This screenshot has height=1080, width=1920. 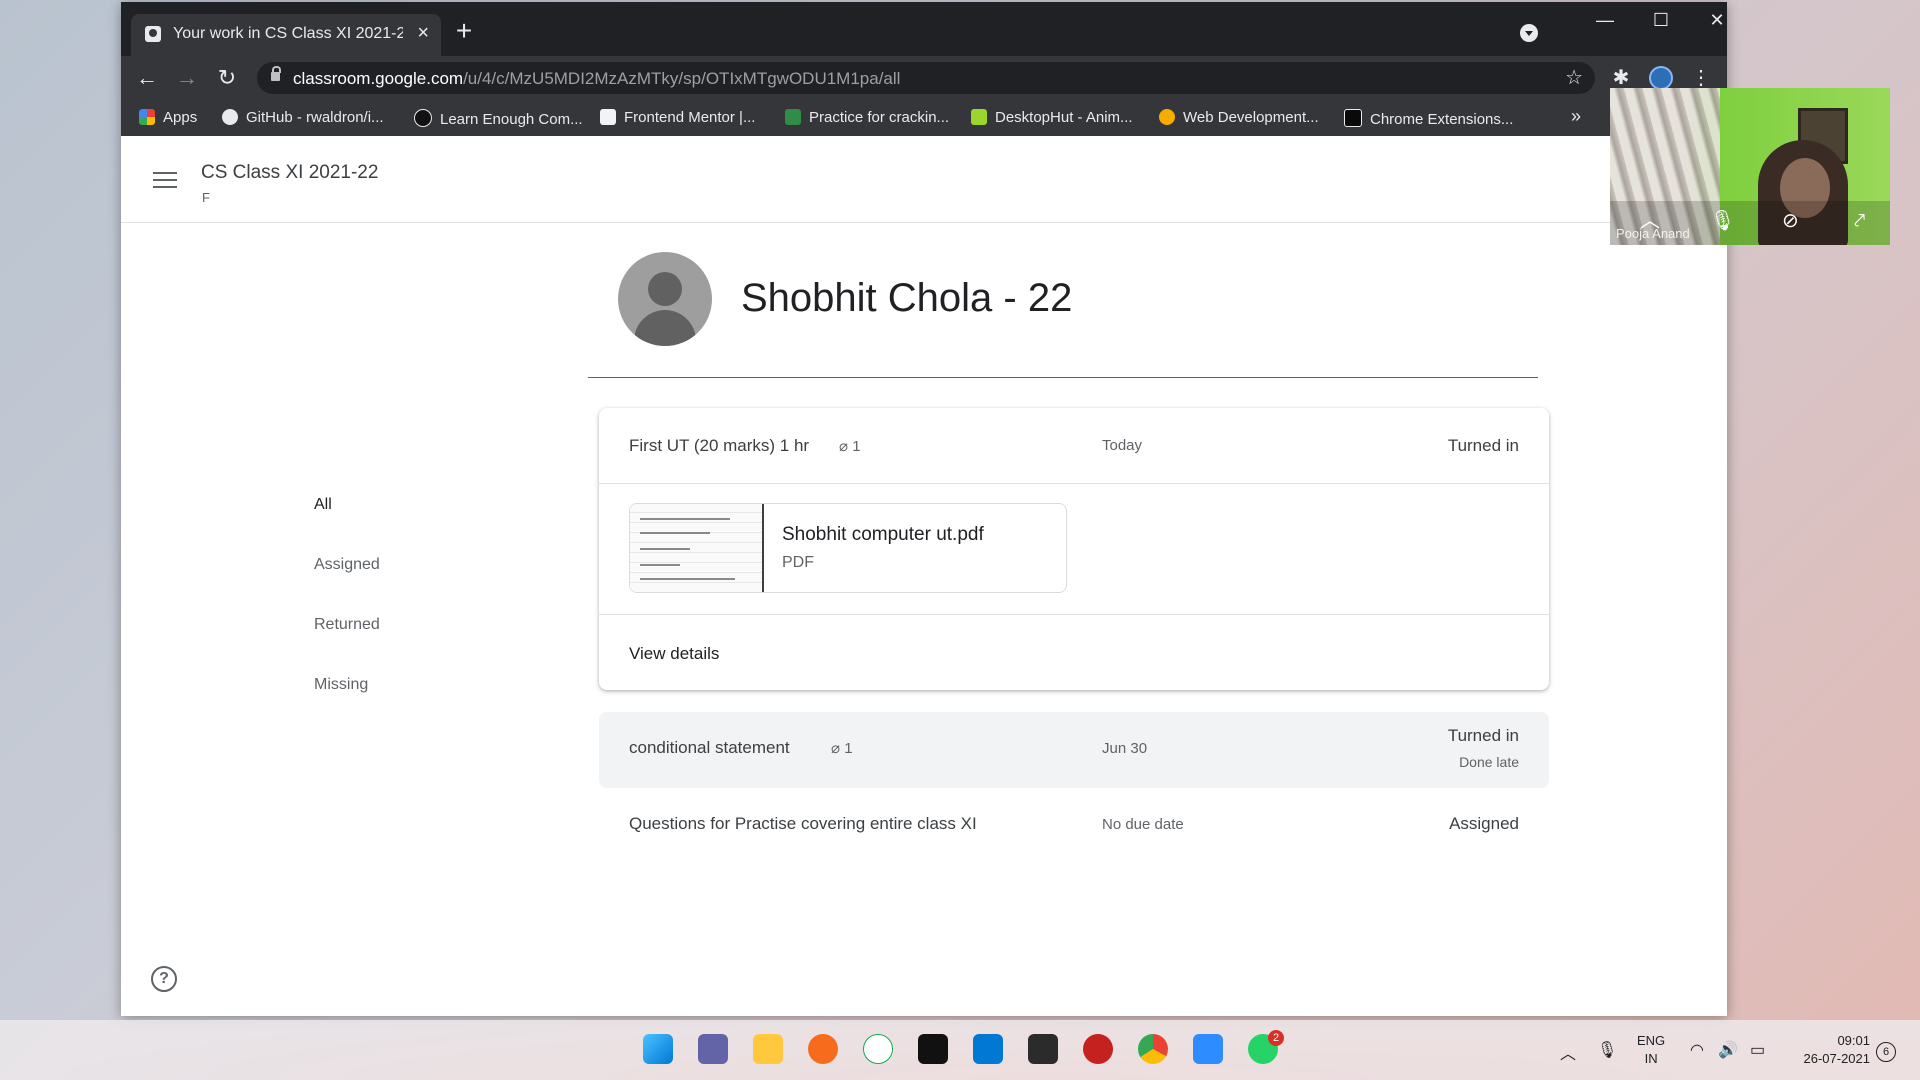 I want to click on classroom-favicon-icon, so click(x=153, y=34).